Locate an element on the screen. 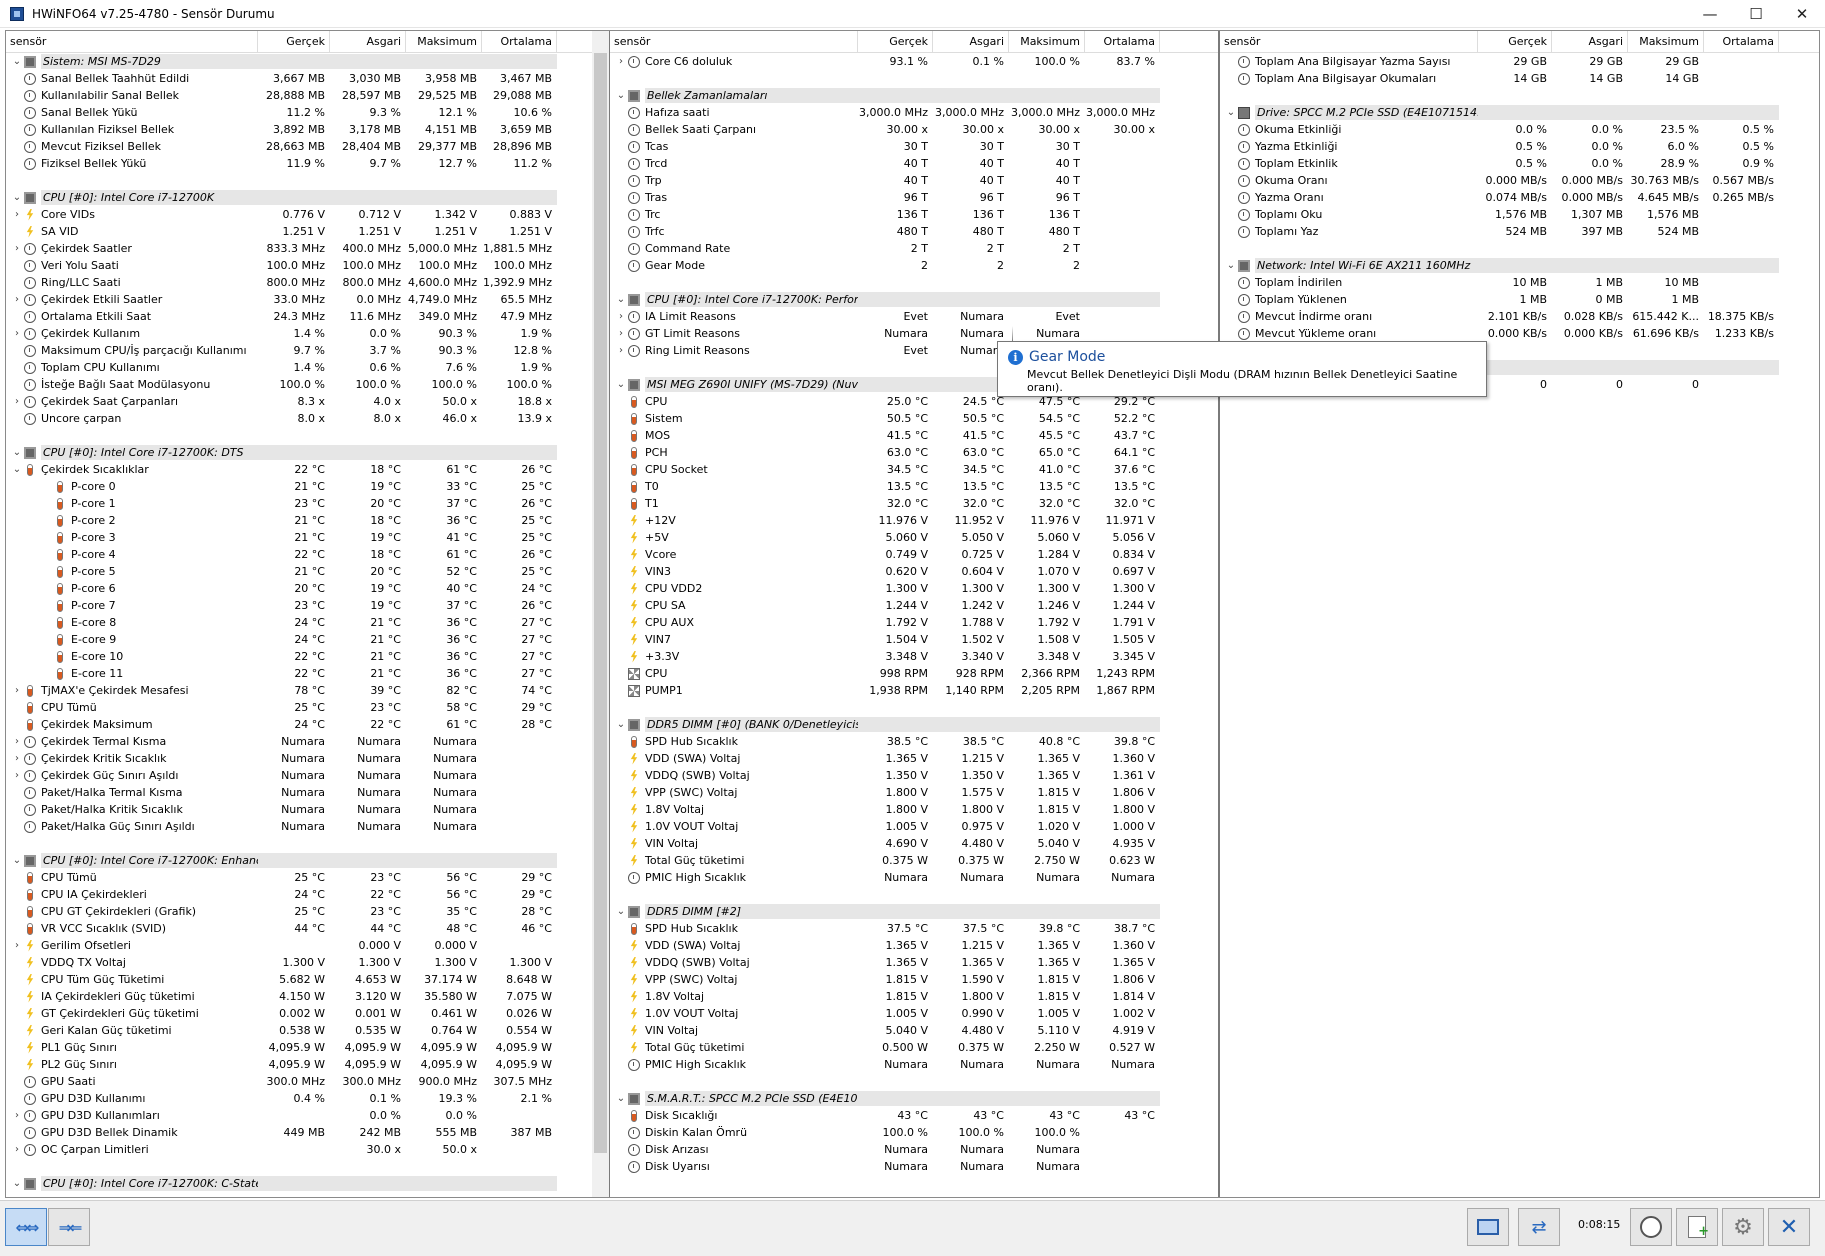  sensor-row: › OC Çarpan Limitleri 30.0 x 50.0 x is located at coordinates (307, 1149).